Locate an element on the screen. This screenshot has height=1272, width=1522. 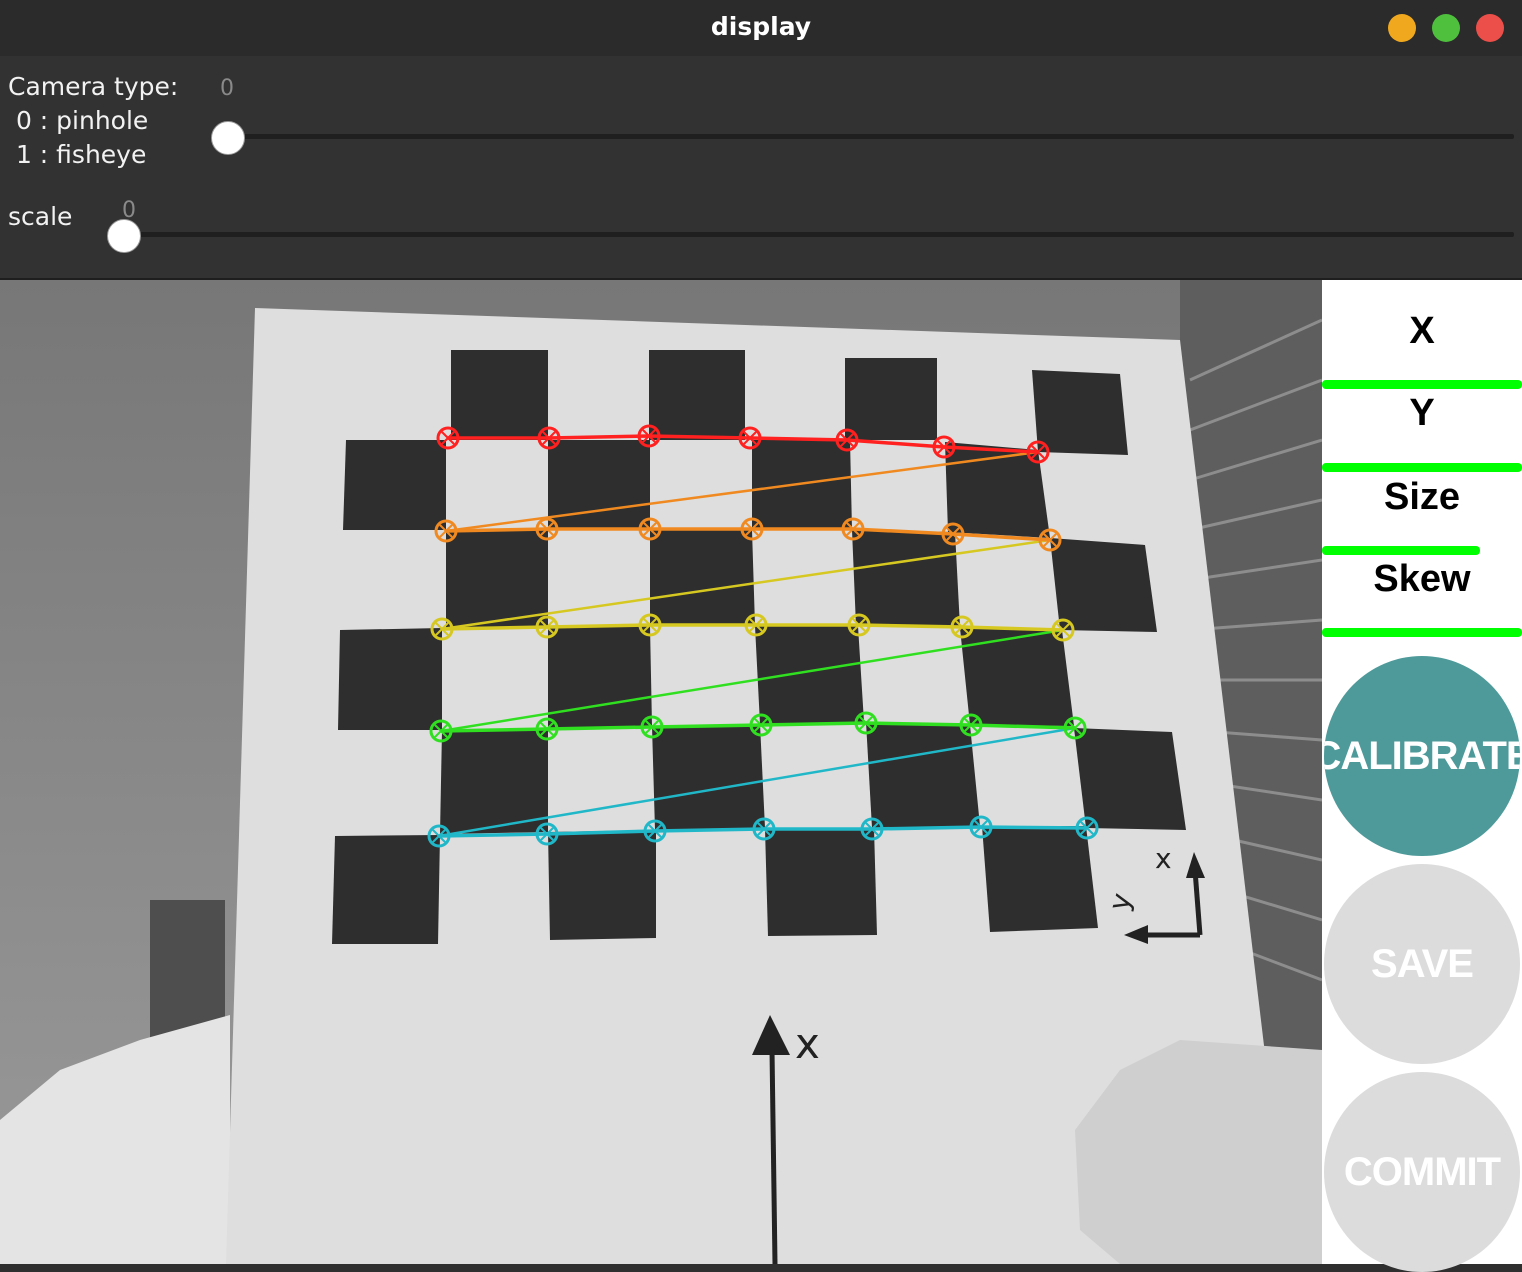
metric-label-x: X is located at coordinates (1422, 331).